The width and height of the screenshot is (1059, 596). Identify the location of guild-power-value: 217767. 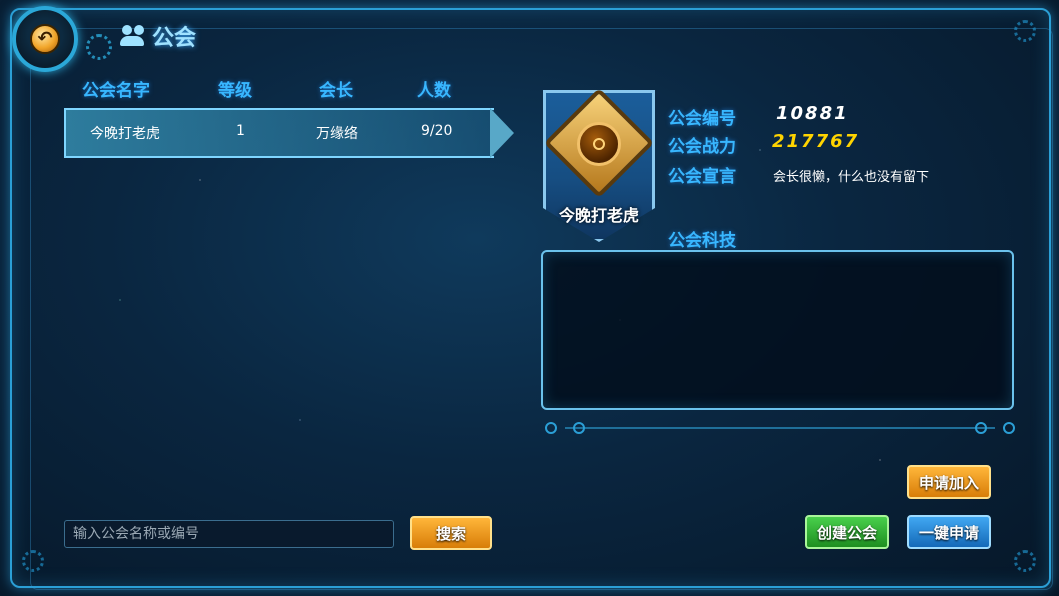
(816, 141).